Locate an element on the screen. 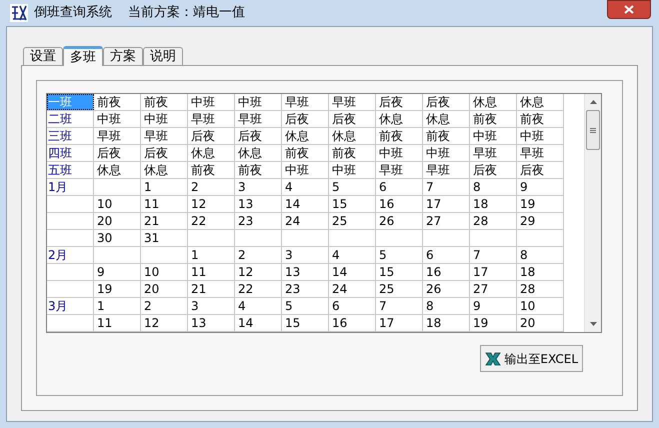 Image resolution: width=659 pixels, height=428 pixels. row-header: 2月 is located at coordinates (70, 255).